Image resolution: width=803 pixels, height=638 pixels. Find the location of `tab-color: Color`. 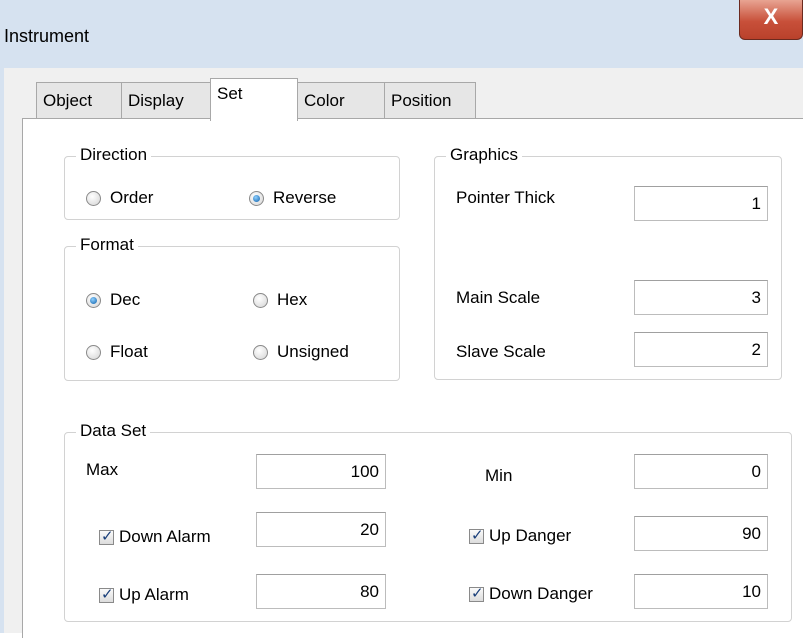

tab-color: Color is located at coordinates (341, 100).